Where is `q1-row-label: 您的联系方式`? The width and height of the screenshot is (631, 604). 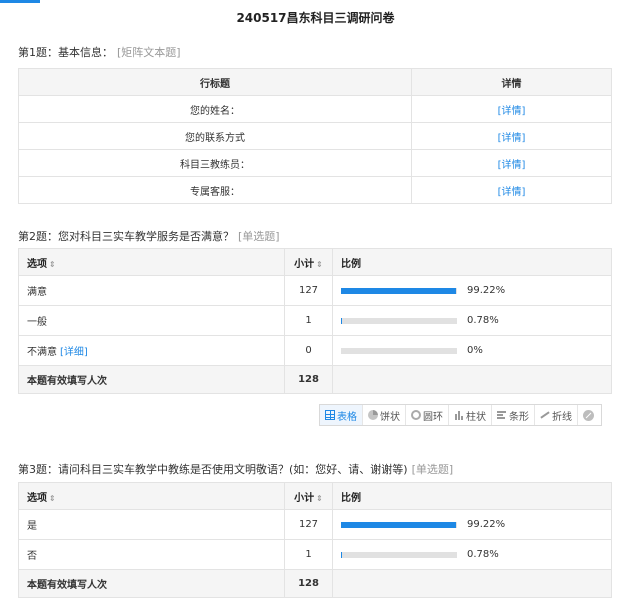 q1-row-label: 您的联系方式 is located at coordinates (215, 136).